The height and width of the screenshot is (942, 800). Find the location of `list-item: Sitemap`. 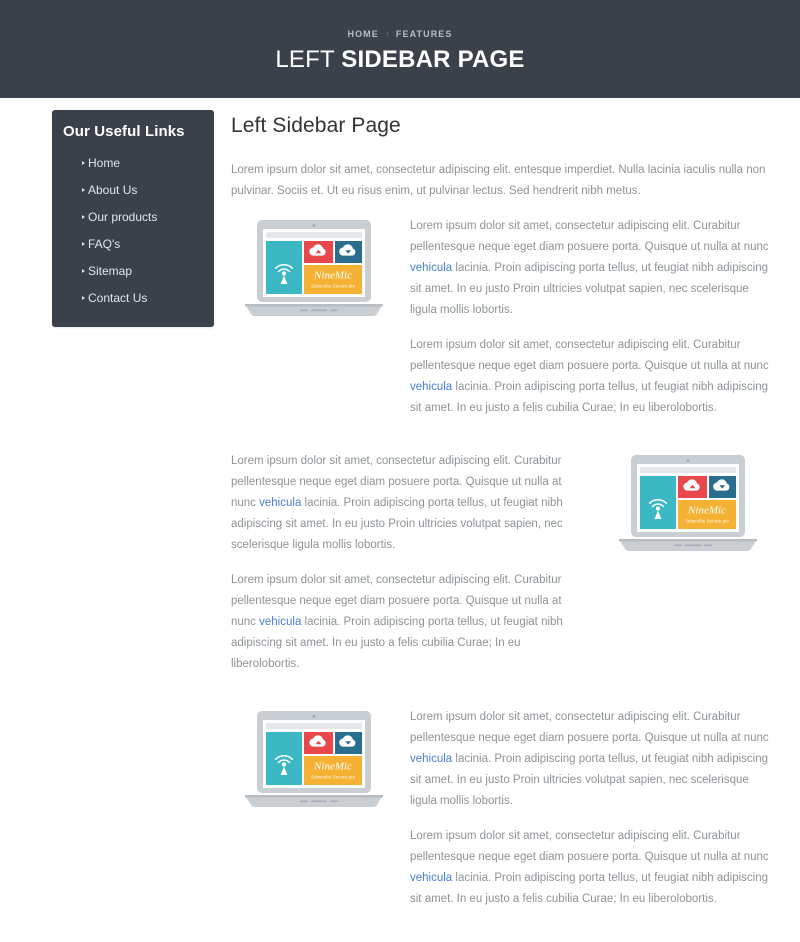

list-item: Sitemap is located at coordinates (133, 270).